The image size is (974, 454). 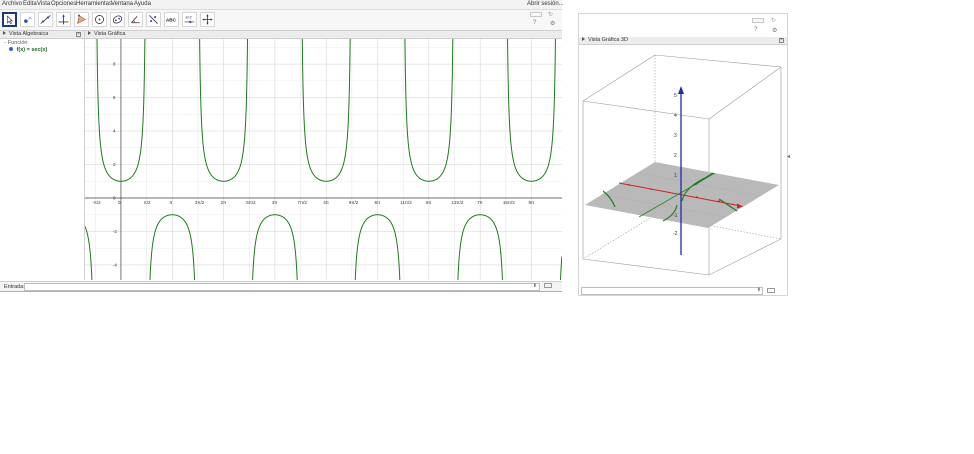 What do you see at coordinates (378, 202) in the screenshot?
I see `x-tick-label: 5π` at bounding box center [378, 202].